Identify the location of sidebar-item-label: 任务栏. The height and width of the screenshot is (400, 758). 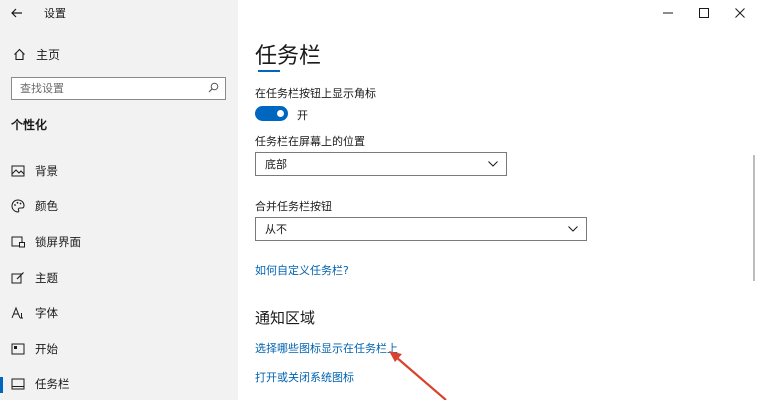
(52, 384).